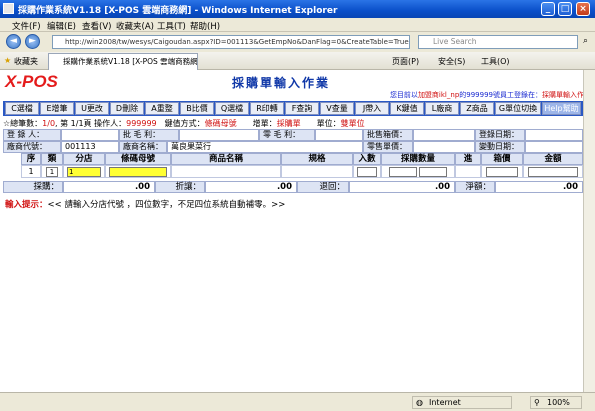 The height and width of the screenshot is (411, 595). I want to click on vertical-scrollbar, so click(589, 231).